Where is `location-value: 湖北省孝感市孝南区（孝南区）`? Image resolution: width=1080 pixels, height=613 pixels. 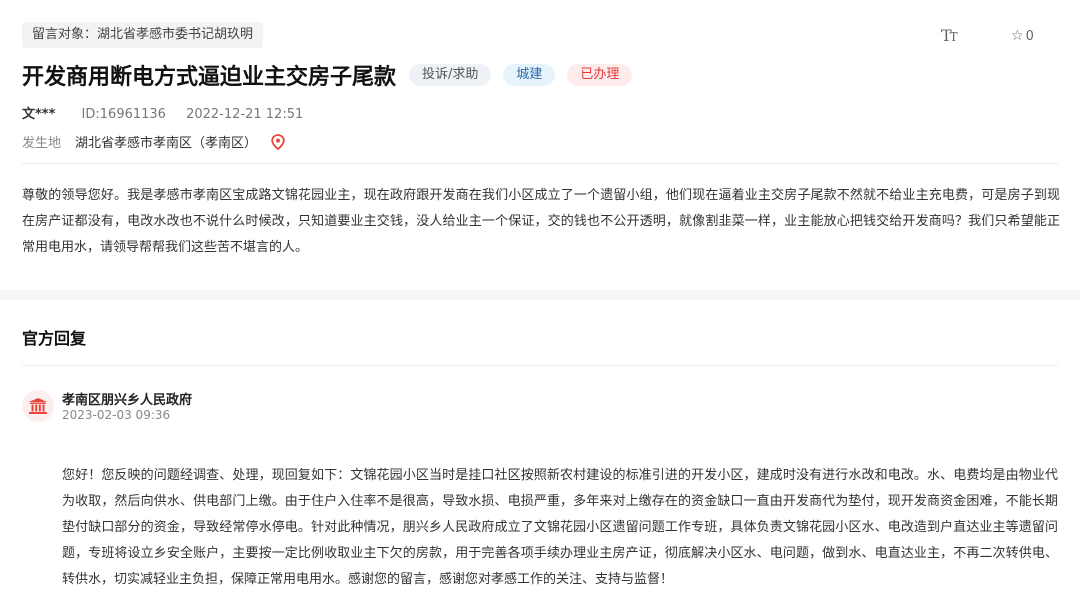 location-value: 湖北省孝感市孝南区（孝南区） is located at coordinates (166, 143).